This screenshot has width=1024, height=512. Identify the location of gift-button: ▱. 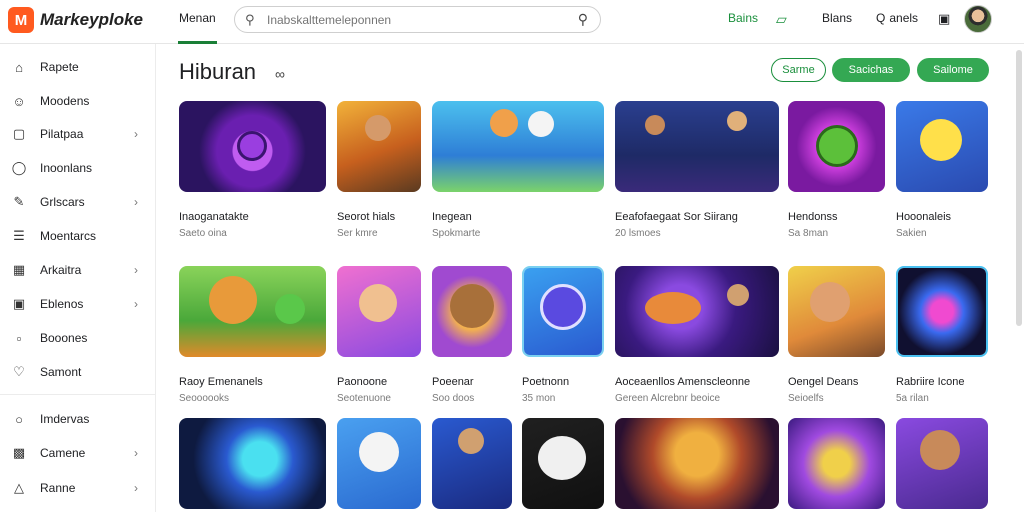
(781, 19).